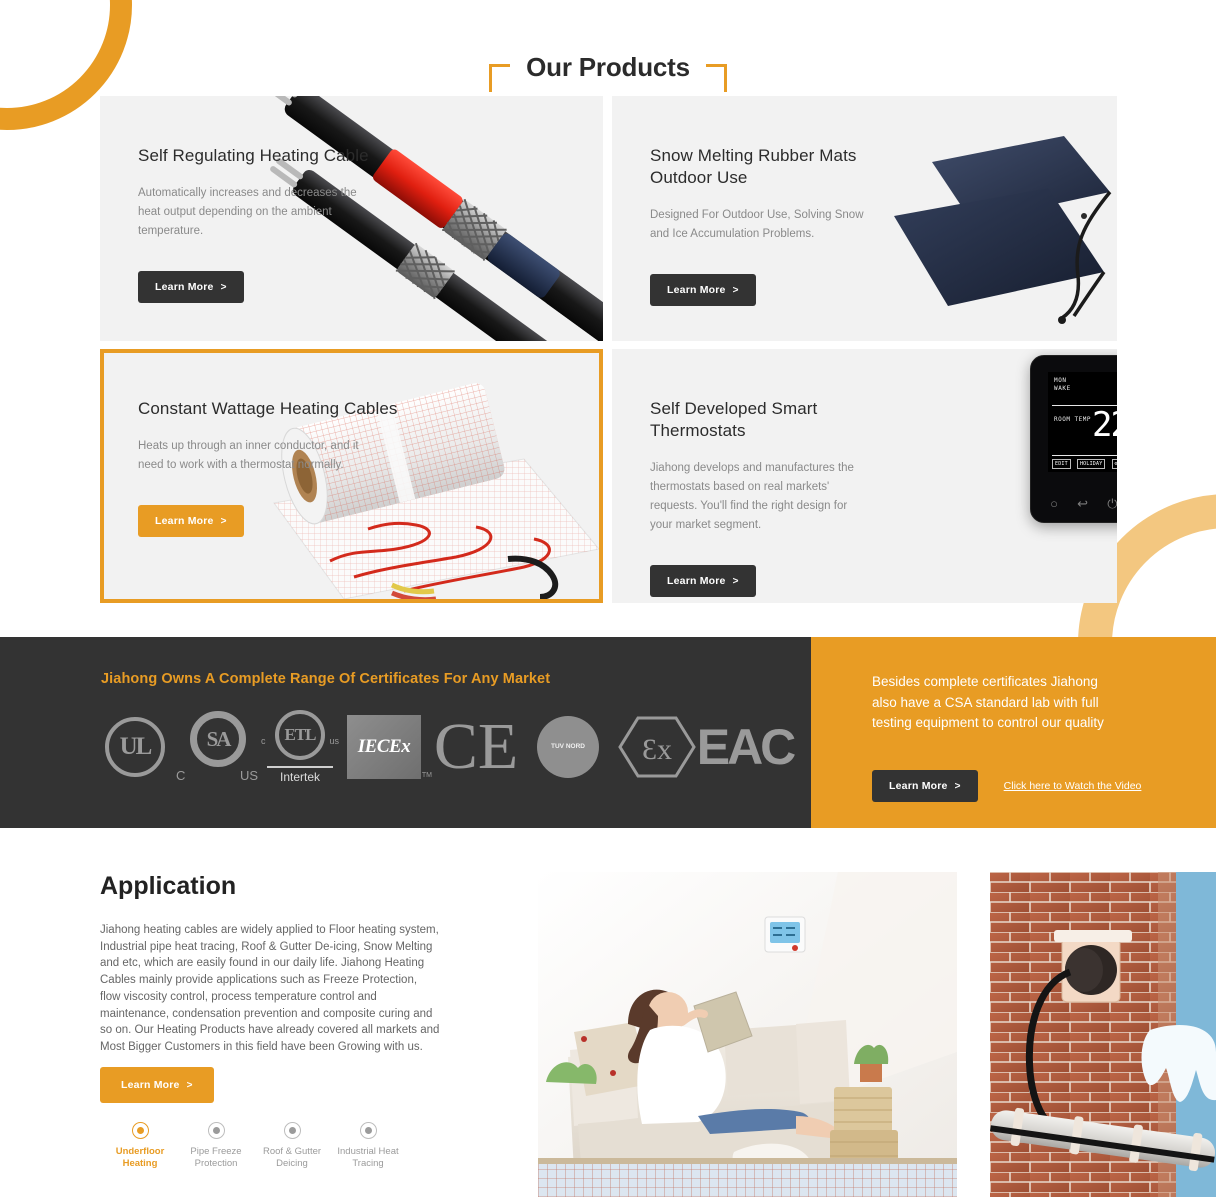 The image size is (1216, 1197). I want to click on living-room-underfloor-heating-photo, so click(747, 1034).